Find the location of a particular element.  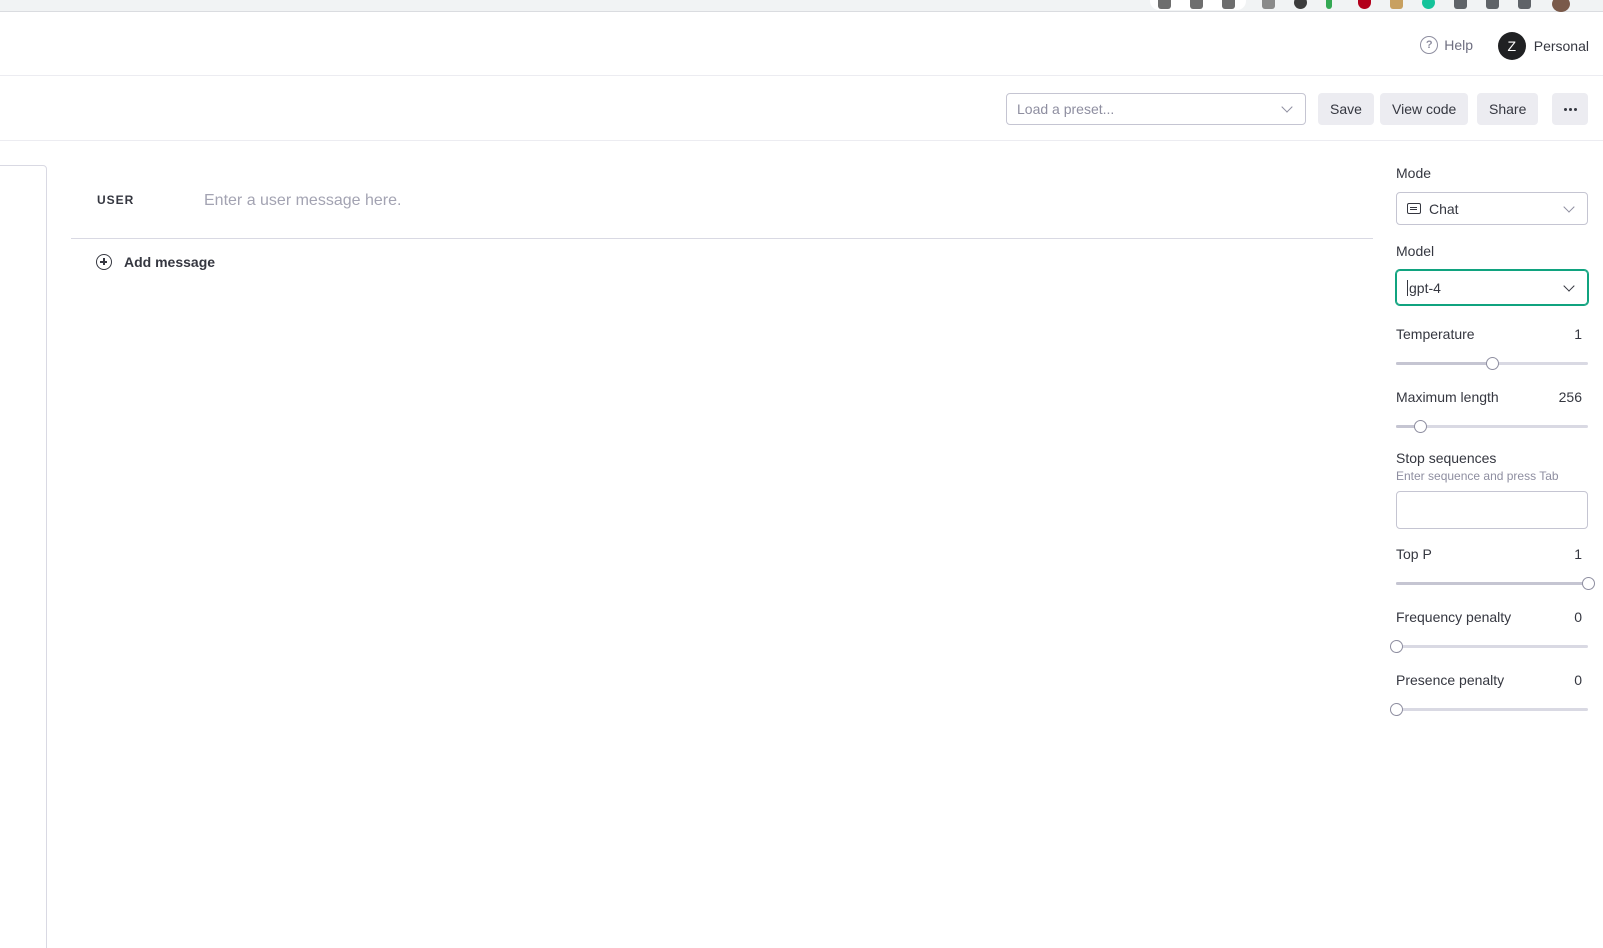

tab-icon is located at coordinates (1268, 4).